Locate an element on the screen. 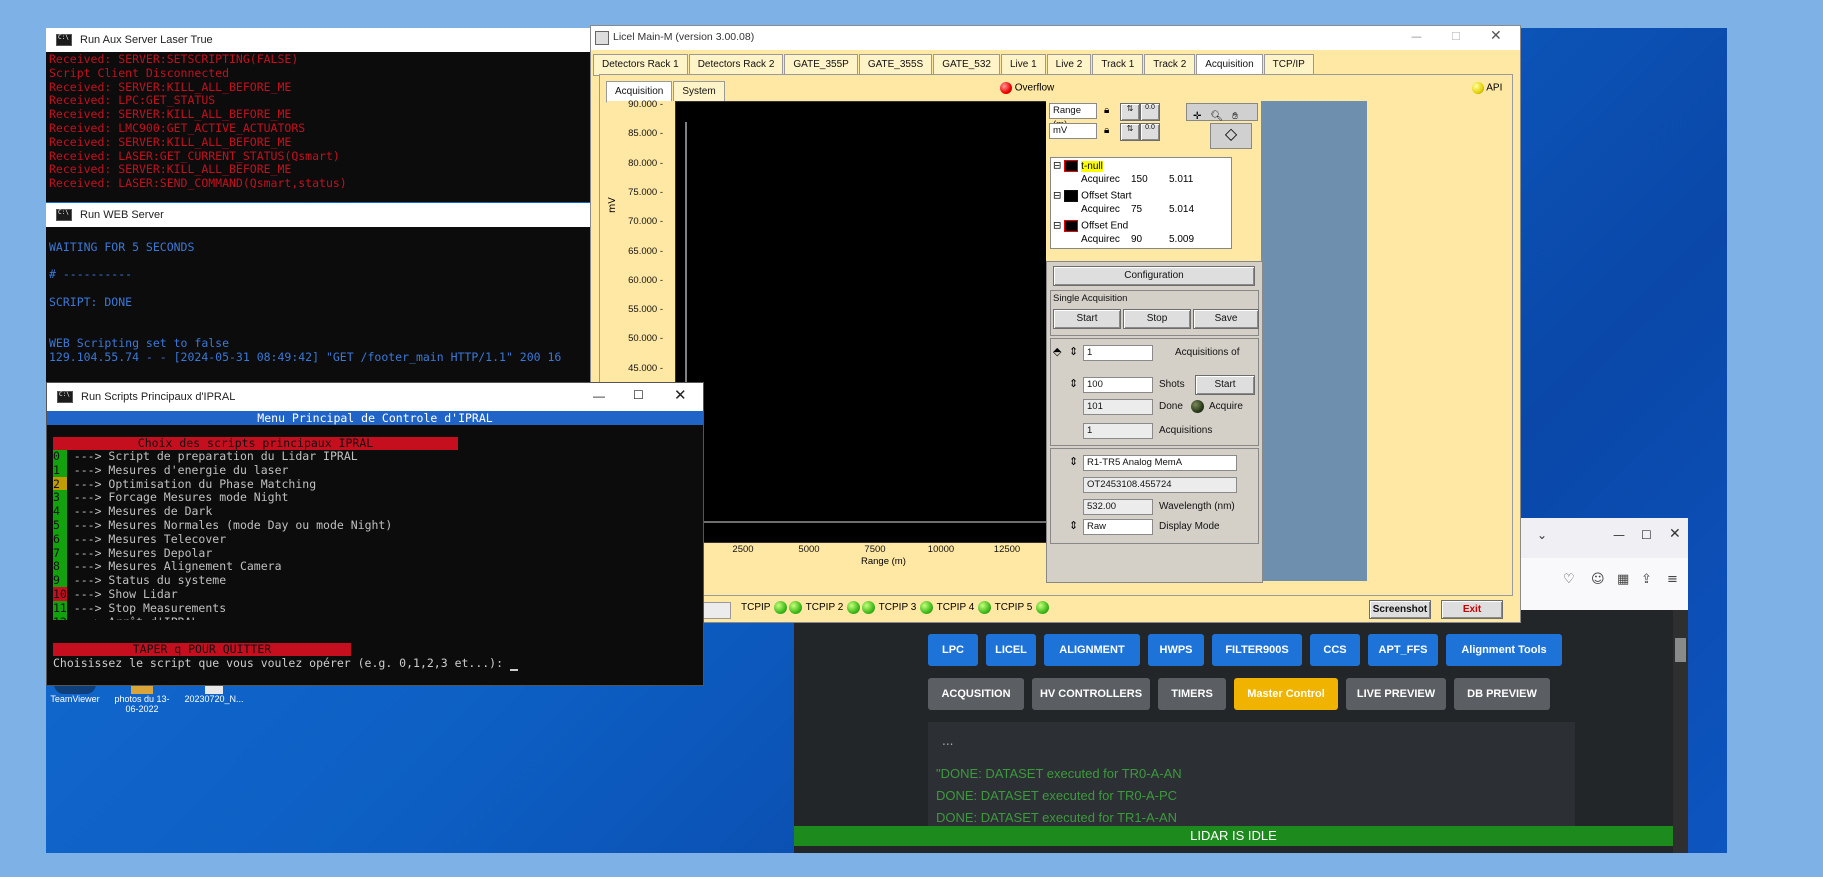 This screenshot has width=1823, height=877. hv-controllers-button: HV CONTROLLERS is located at coordinates (1091, 694).